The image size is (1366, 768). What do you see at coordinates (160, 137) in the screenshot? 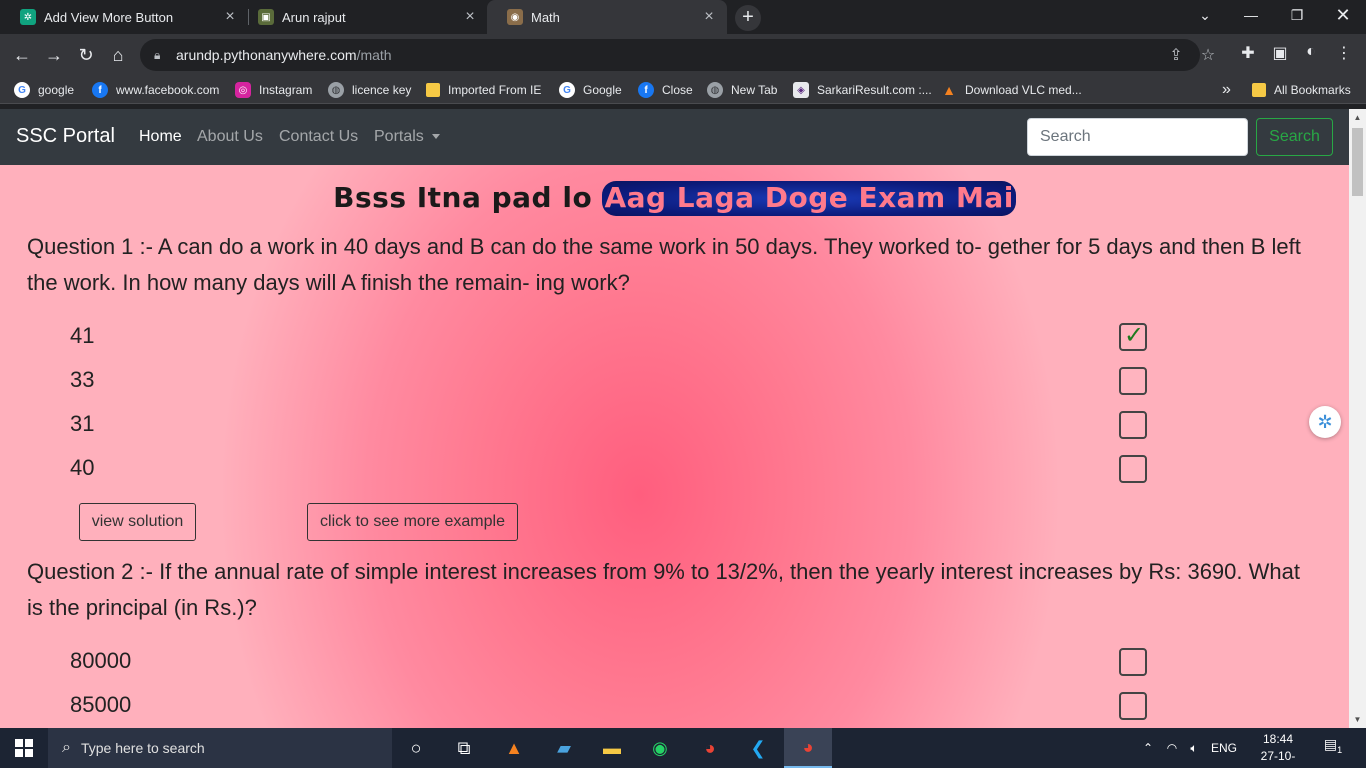
I see `nav-home: Home` at bounding box center [160, 137].